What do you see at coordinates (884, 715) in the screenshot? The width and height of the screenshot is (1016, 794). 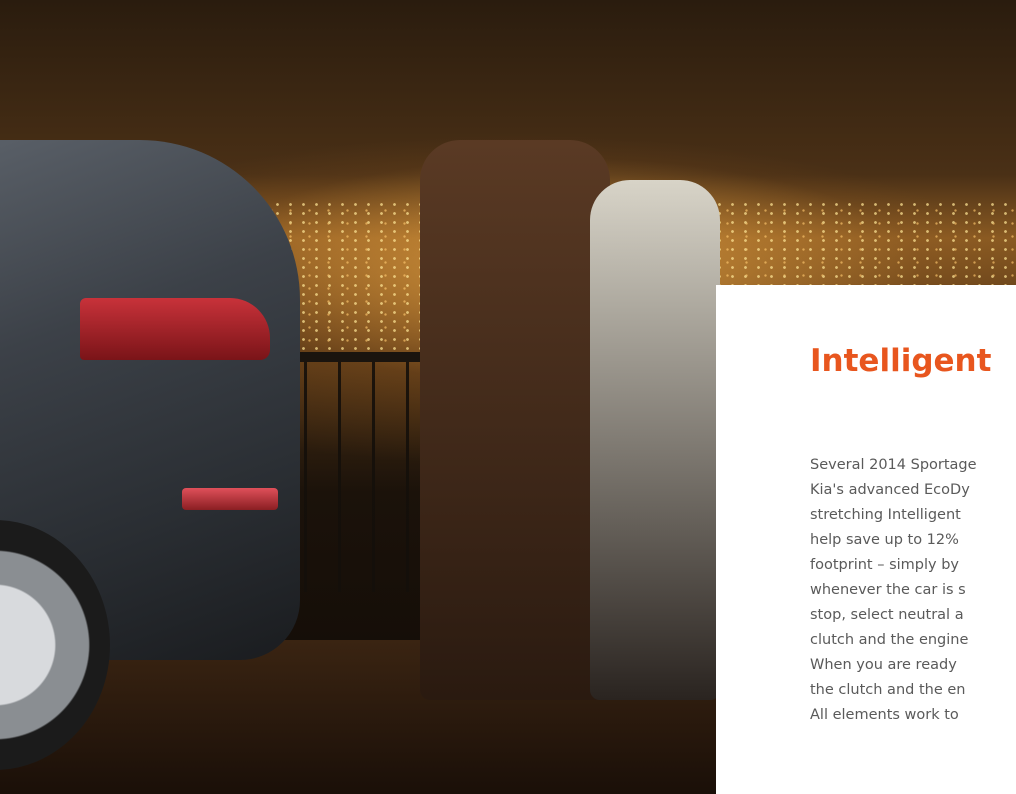 I see `body-line: All elements work to` at bounding box center [884, 715].